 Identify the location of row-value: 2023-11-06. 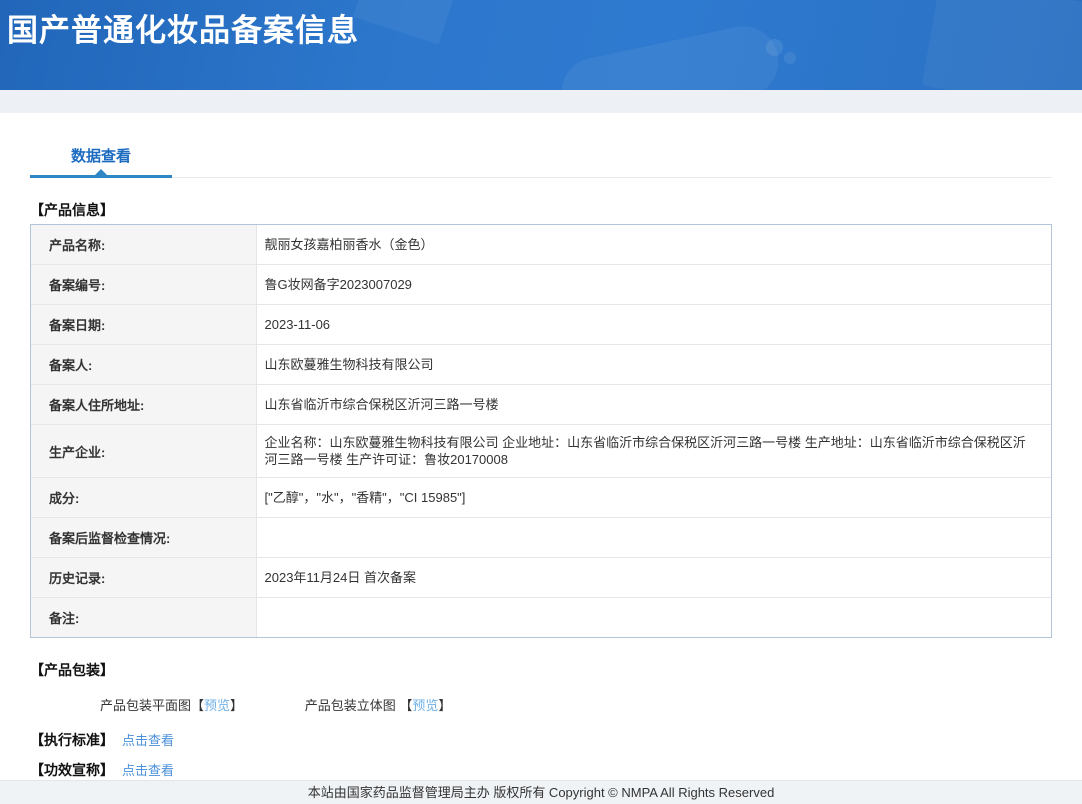
(653, 324).